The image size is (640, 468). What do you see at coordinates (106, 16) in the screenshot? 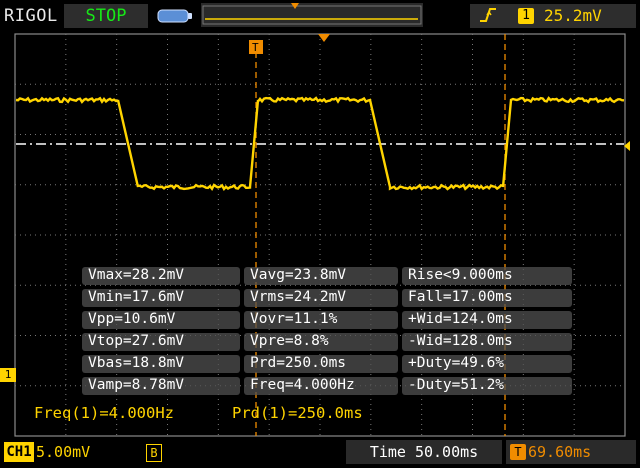
I see `run-stop-status: STOP` at bounding box center [106, 16].